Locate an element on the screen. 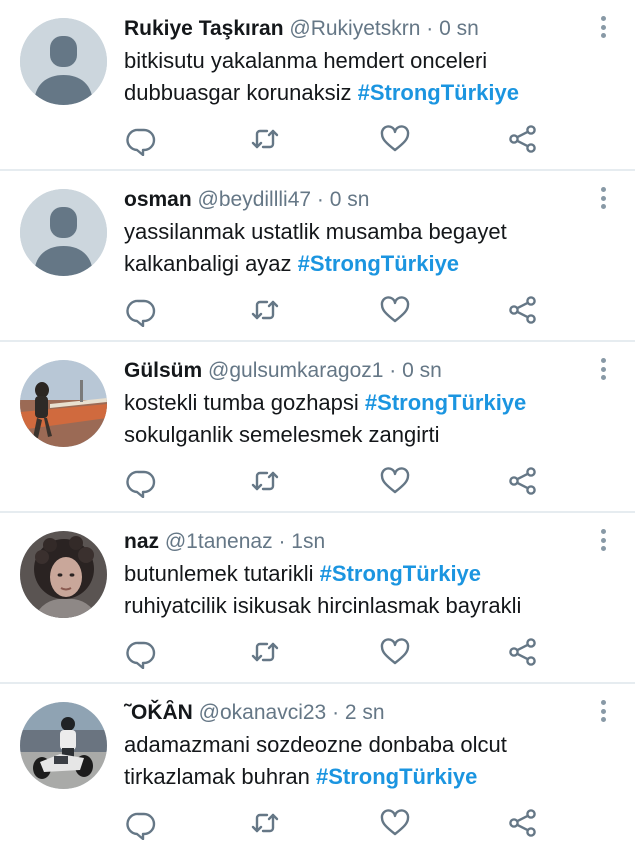 The width and height of the screenshot is (635, 862). user-handle: @gulsumkaragoz1 is located at coordinates (295, 370).